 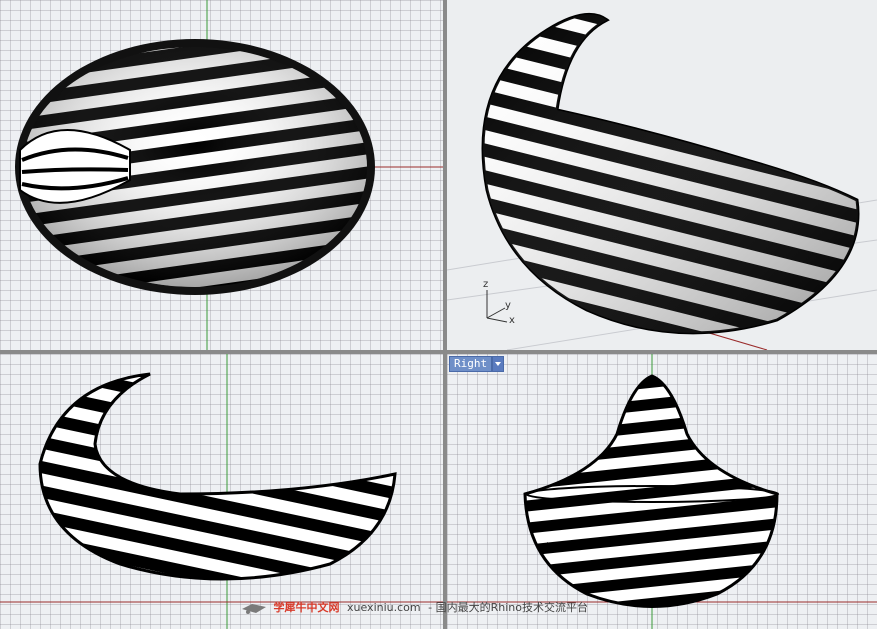 I want to click on watermark: 学犀牛中文网 xuexiniu.com - 国内最大的Rhino技术交流平台, so click(x=414, y=608).